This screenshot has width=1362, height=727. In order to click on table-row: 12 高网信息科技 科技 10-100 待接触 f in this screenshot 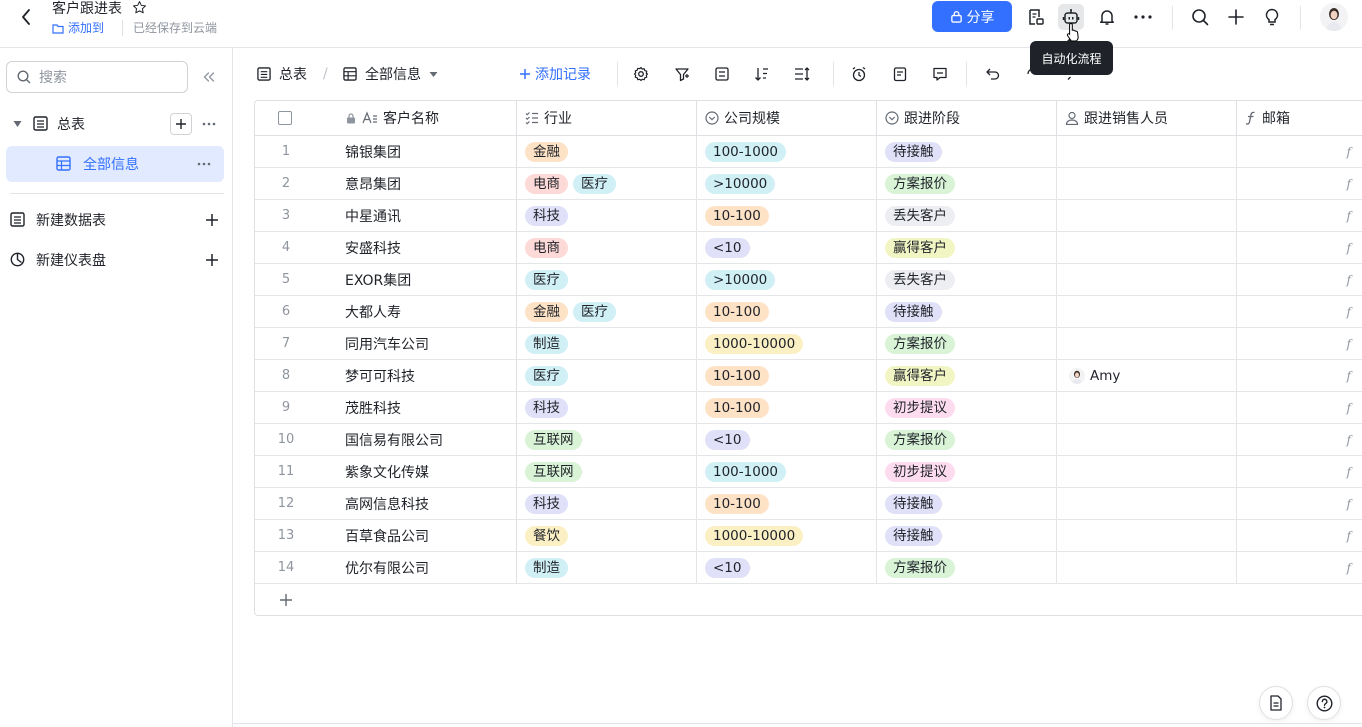, I will do `click(808, 504)`.